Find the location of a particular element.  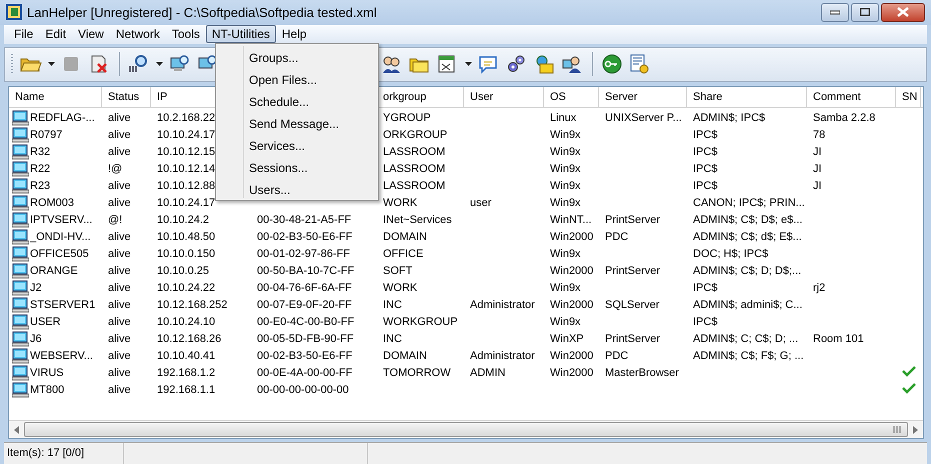

table-cell: 10.10.24.2 is located at coordinates (183, 220).